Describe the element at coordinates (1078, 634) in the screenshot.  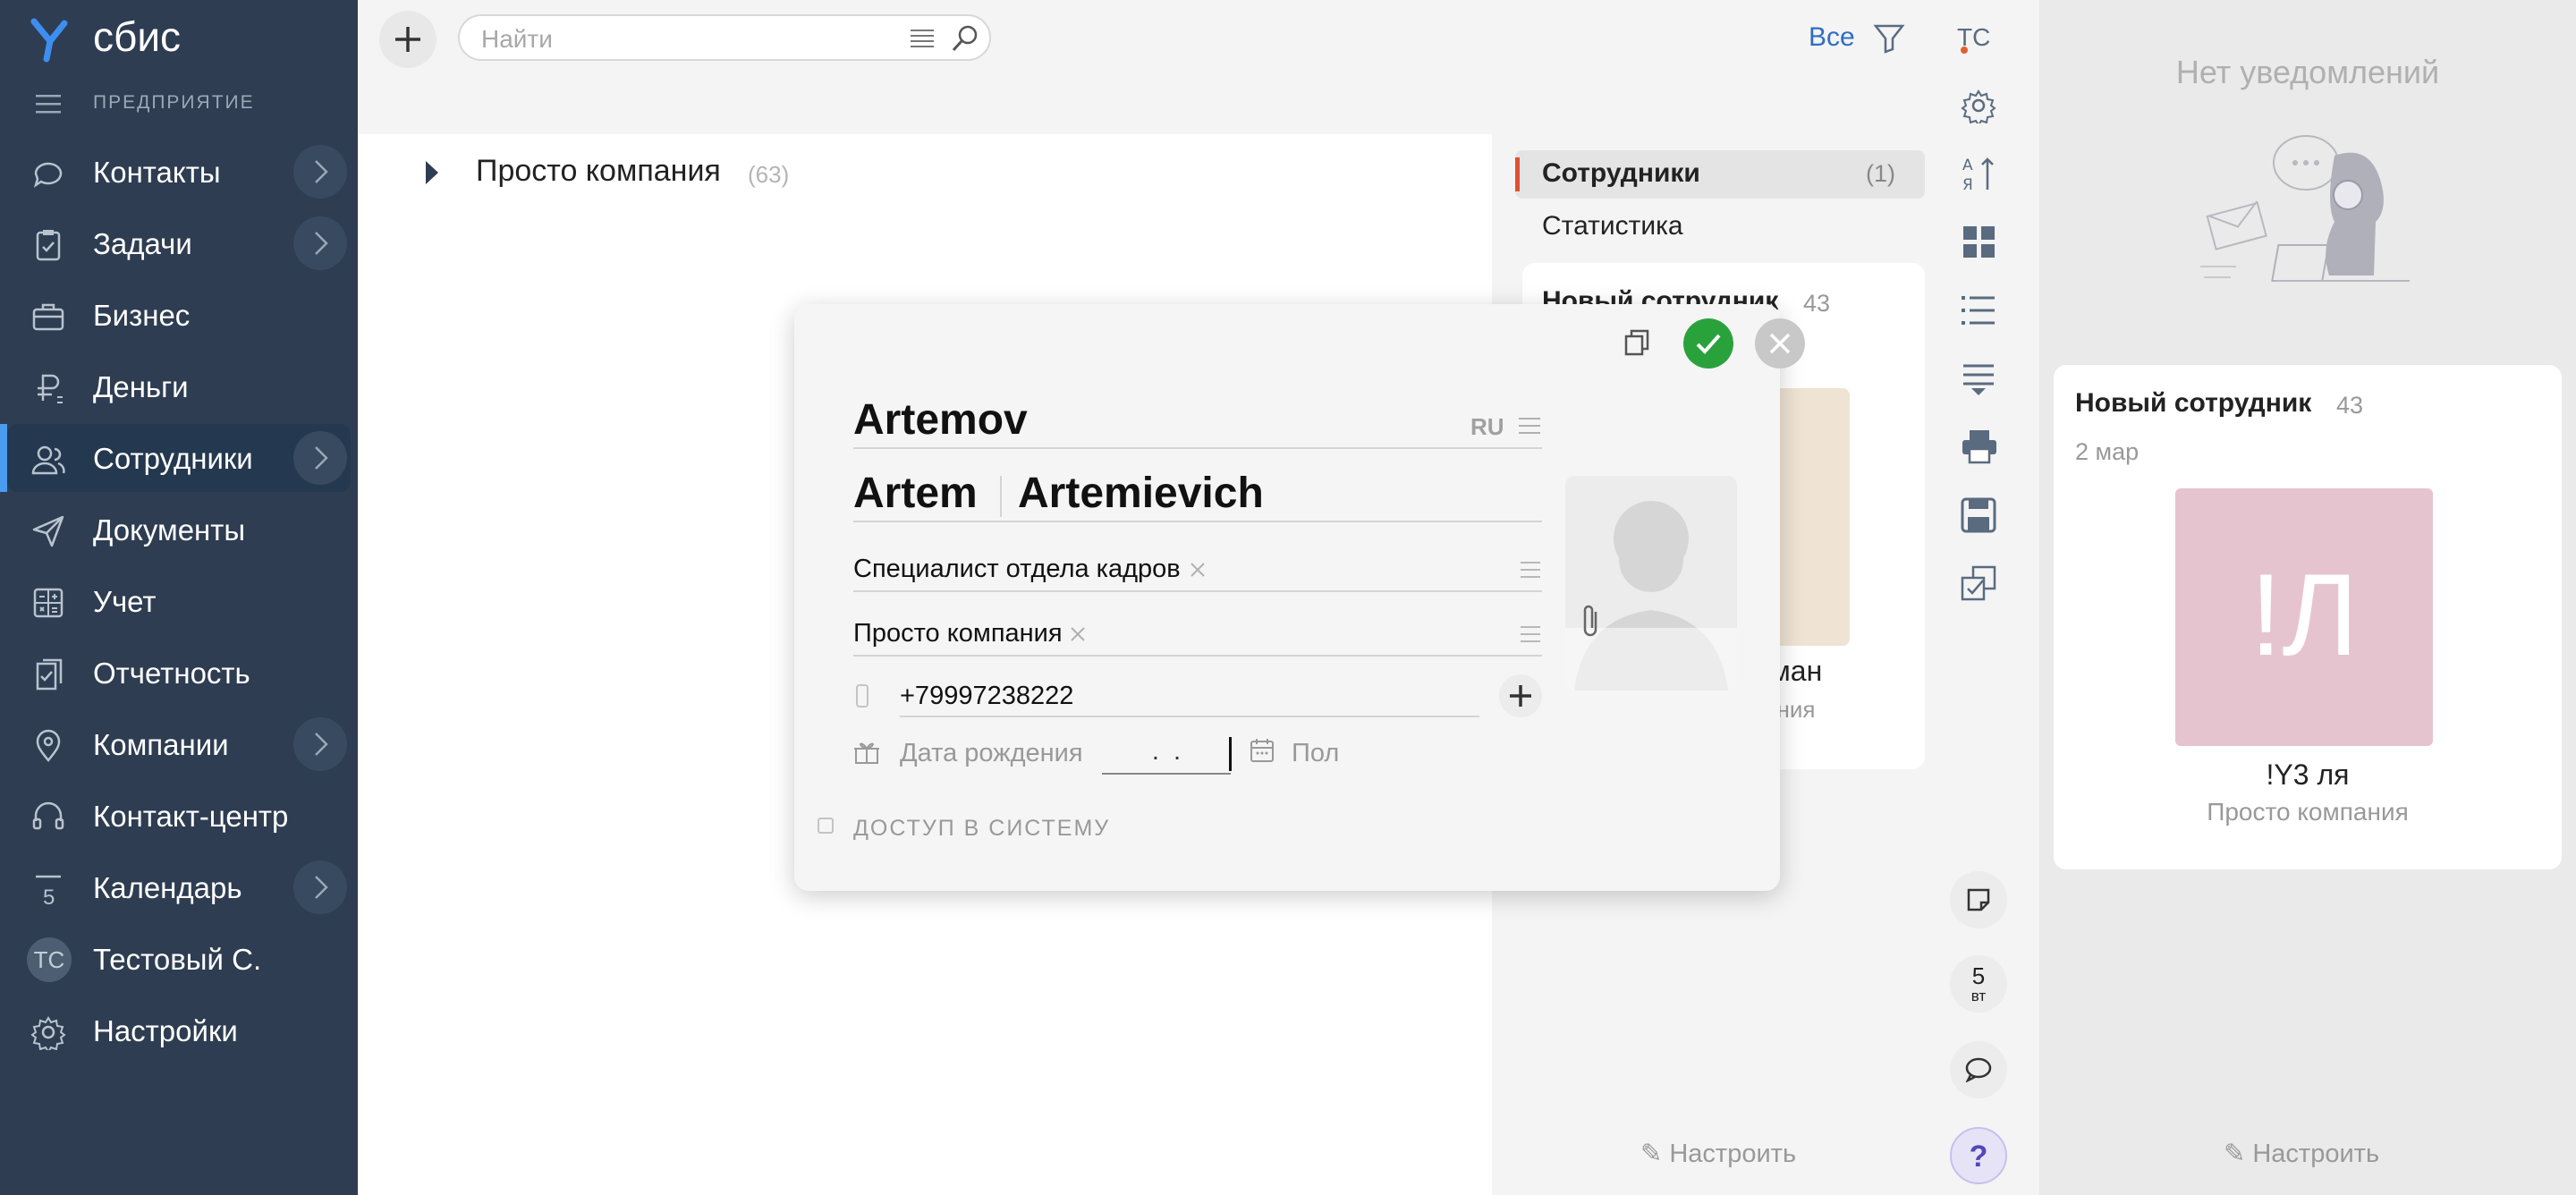
I see `clear-company-icon` at that location.